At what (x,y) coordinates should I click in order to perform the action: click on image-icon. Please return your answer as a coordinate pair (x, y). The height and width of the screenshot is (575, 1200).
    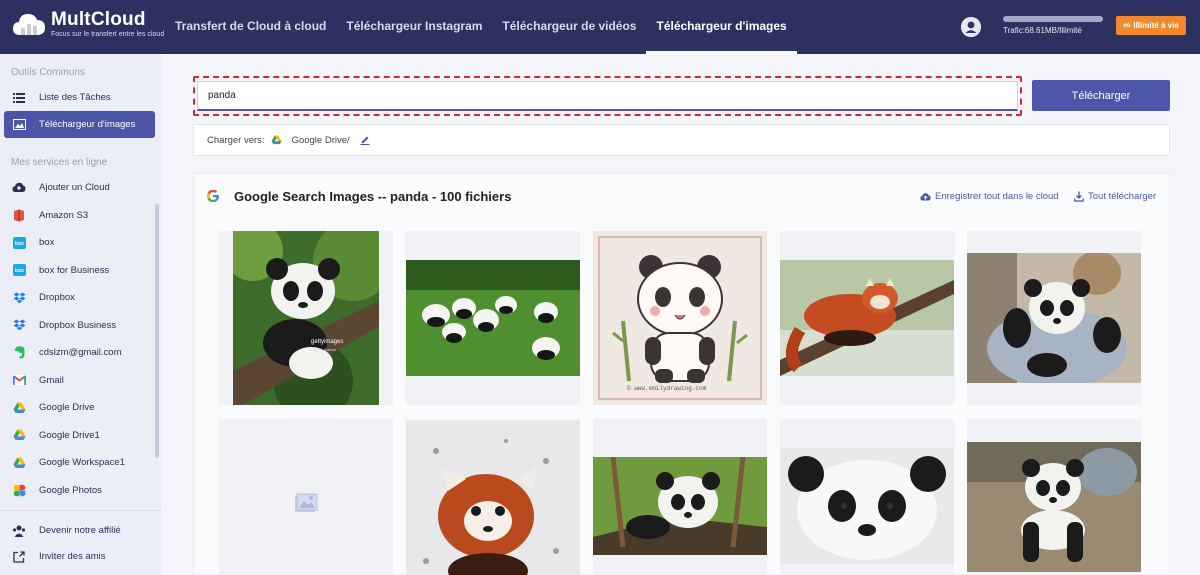
    Looking at the image, I should click on (19, 125).